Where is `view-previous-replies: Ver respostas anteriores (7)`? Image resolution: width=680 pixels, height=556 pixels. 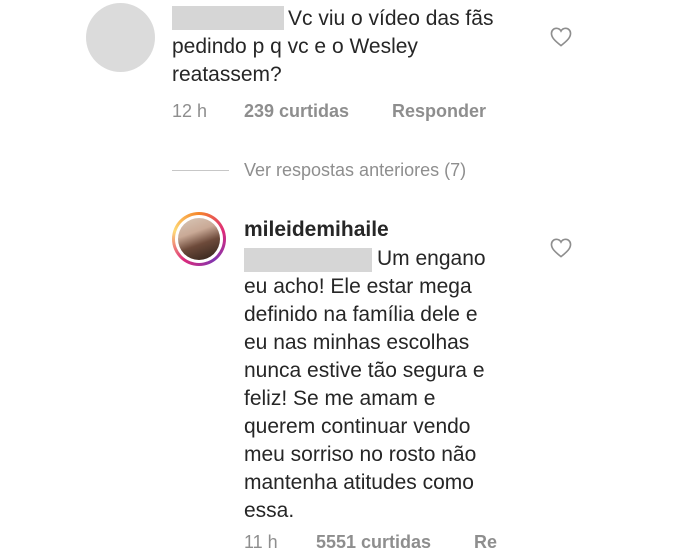 view-previous-replies: Ver respostas anteriores (7) is located at coordinates (355, 170).